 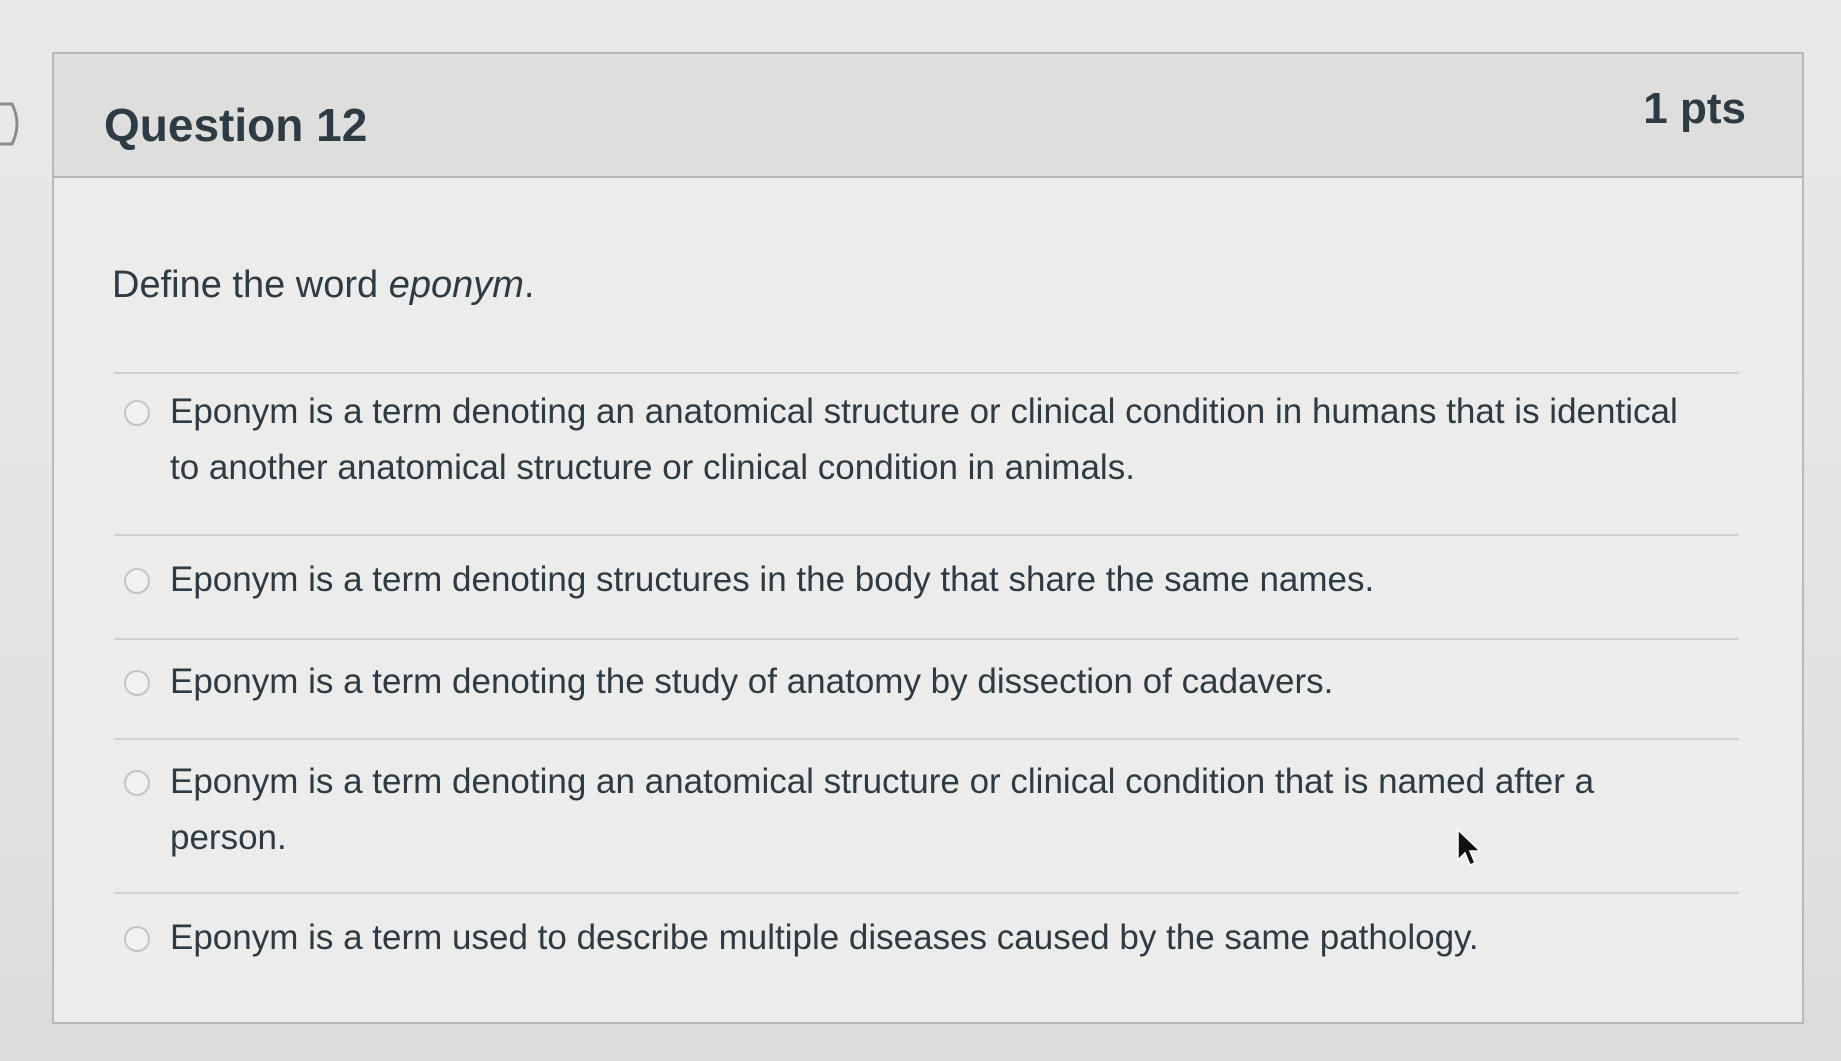 I want to click on question-prompt-suffix: ., so click(x=529, y=285).